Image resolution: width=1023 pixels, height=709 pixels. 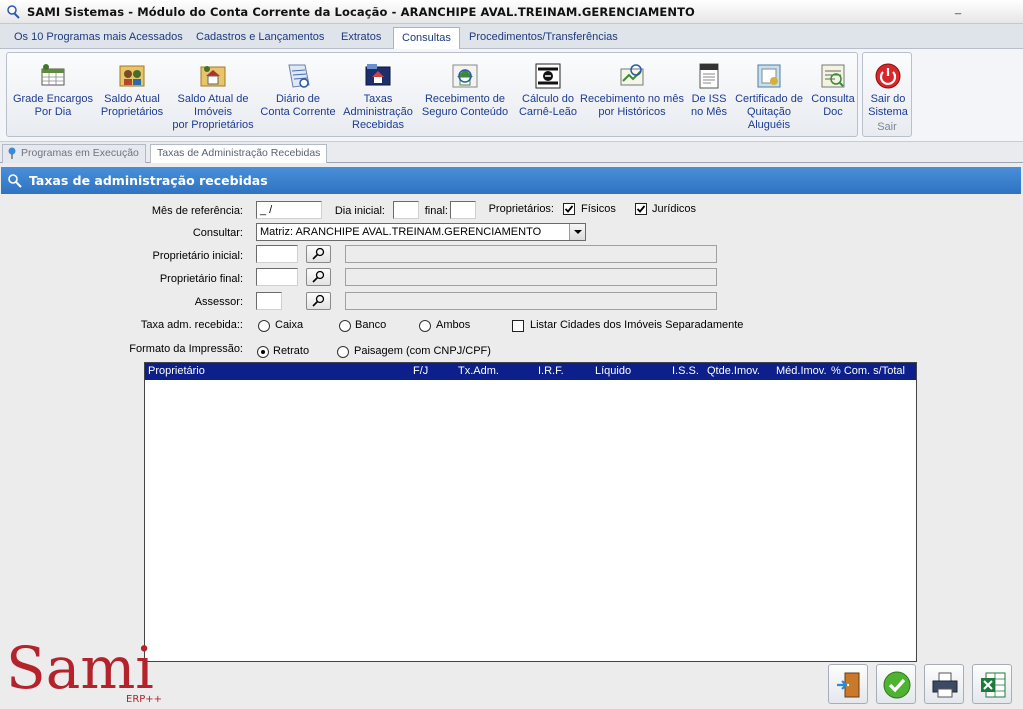 I want to click on paisagem-label: Paisagem (com CNPJ/CPF), so click(x=422, y=351).